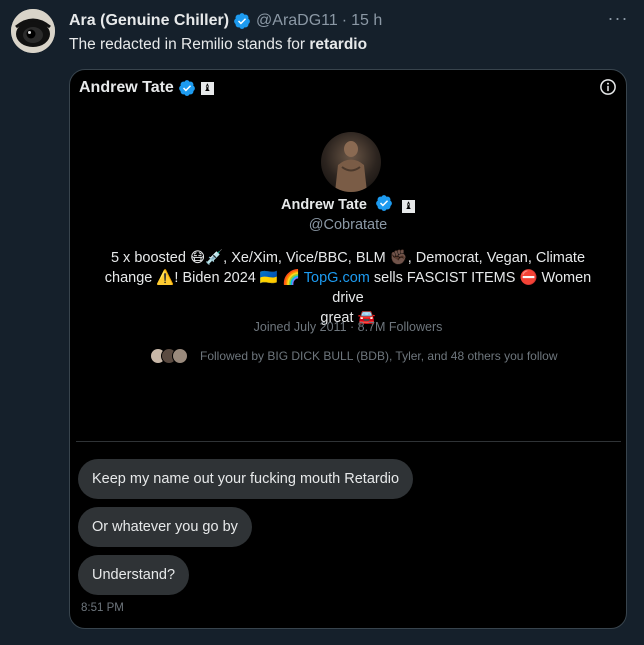 Image resolution: width=644 pixels, height=645 pixels. Describe the element at coordinates (134, 575) in the screenshot. I see `message-bubble: Understand?` at that location.